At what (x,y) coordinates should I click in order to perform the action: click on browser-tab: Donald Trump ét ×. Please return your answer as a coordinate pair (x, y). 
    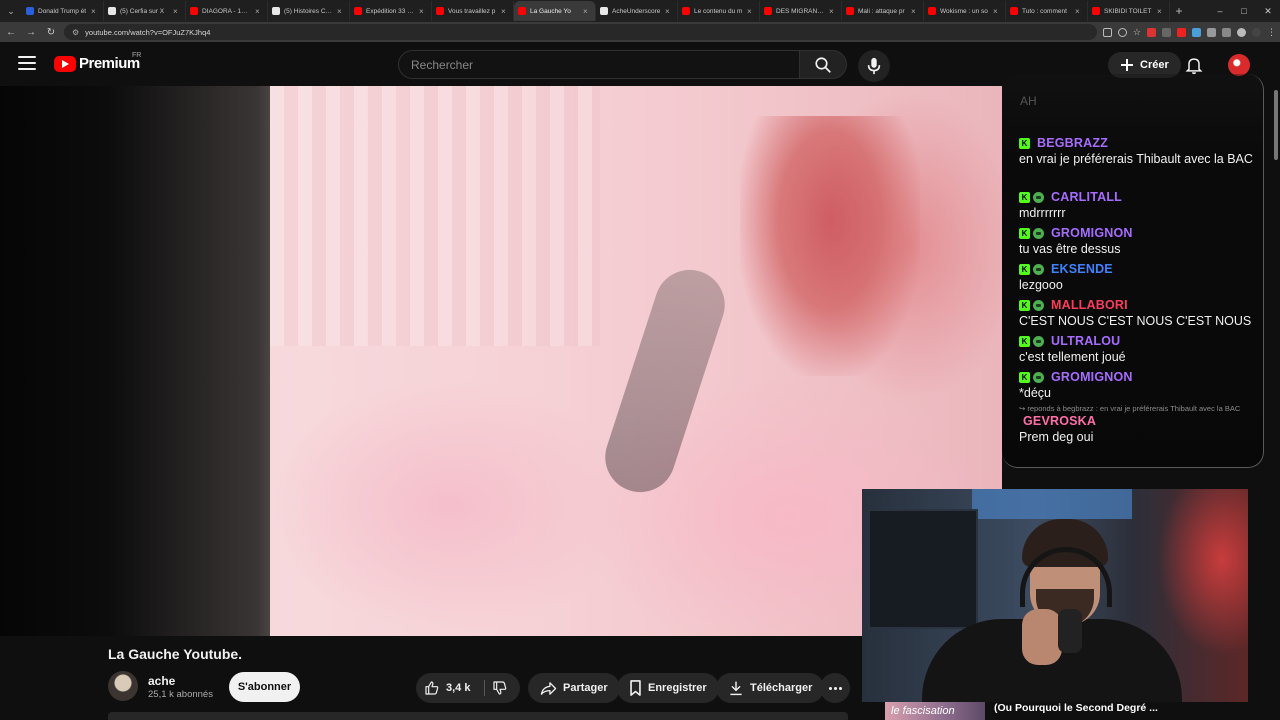
    Looking at the image, I should click on (63, 11).